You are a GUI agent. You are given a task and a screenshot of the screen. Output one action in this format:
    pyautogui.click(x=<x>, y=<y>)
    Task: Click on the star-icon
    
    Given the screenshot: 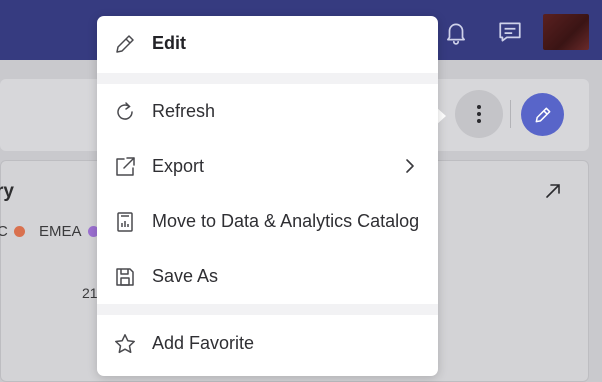 What is the action you would take?
    pyautogui.click(x=125, y=344)
    